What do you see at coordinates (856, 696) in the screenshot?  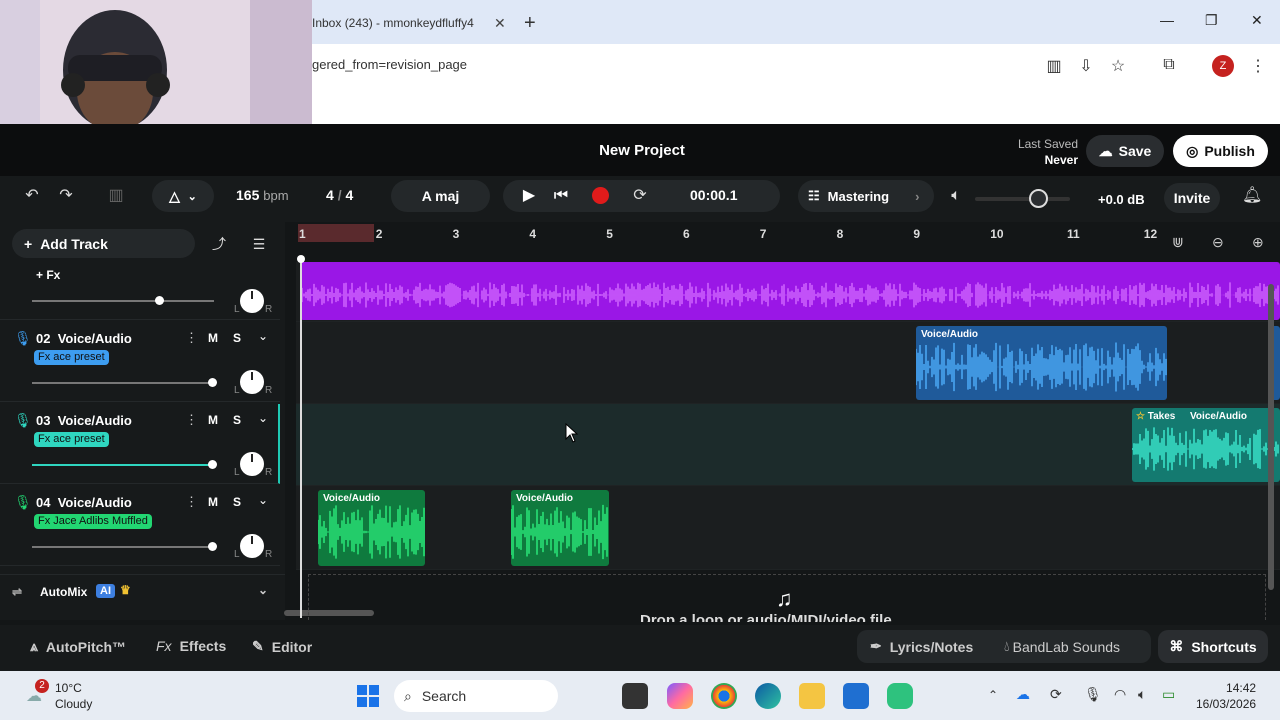 I see `microsoft-store-icon` at bounding box center [856, 696].